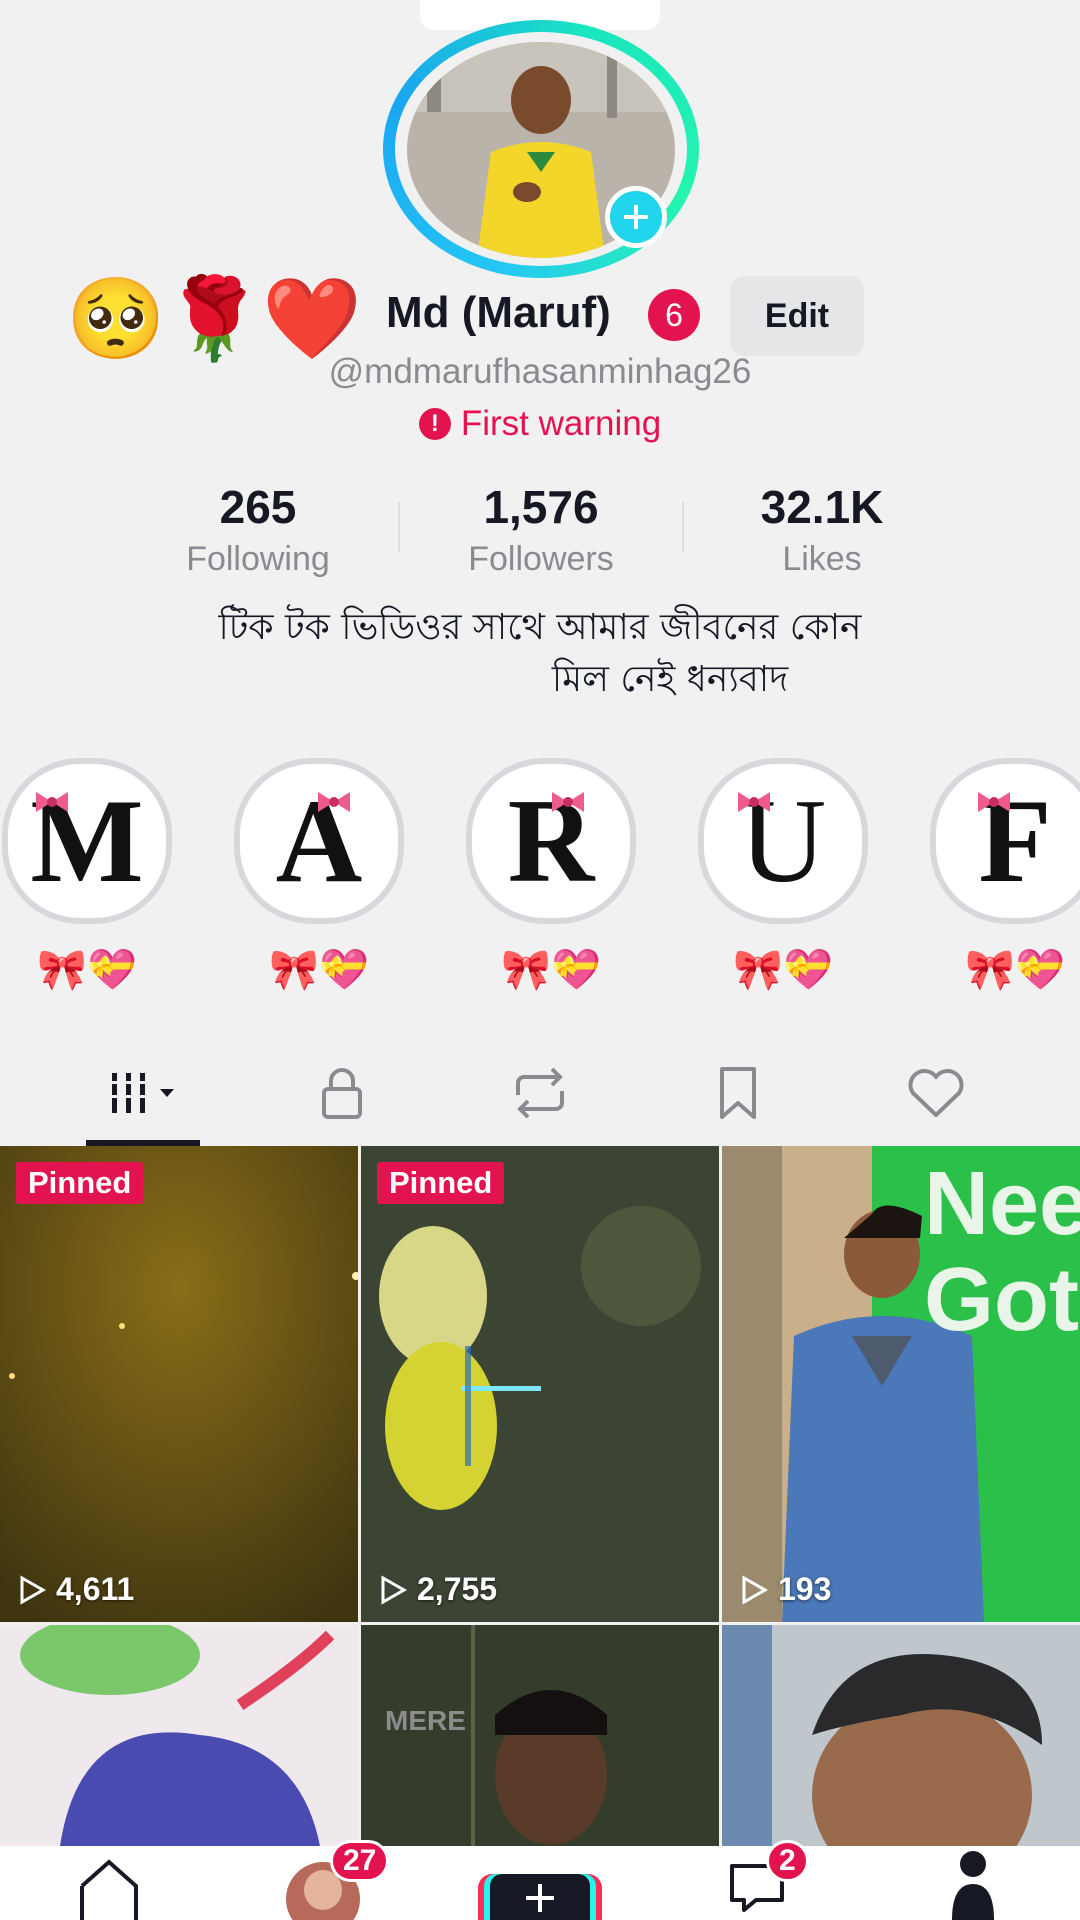 The height and width of the screenshot is (1920, 1080). What do you see at coordinates (1002, 1252) in the screenshot?
I see `video-overlay-text: Nee Got` at bounding box center [1002, 1252].